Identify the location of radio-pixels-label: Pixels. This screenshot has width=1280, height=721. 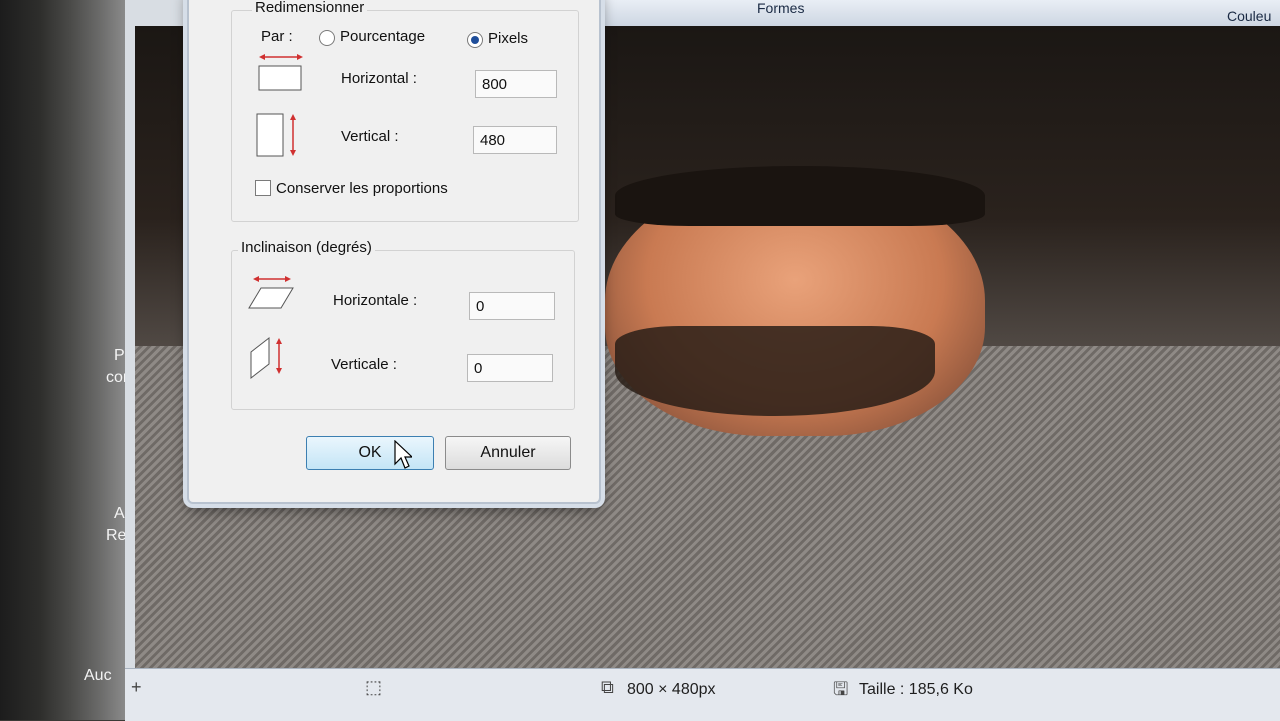
(508, 38).